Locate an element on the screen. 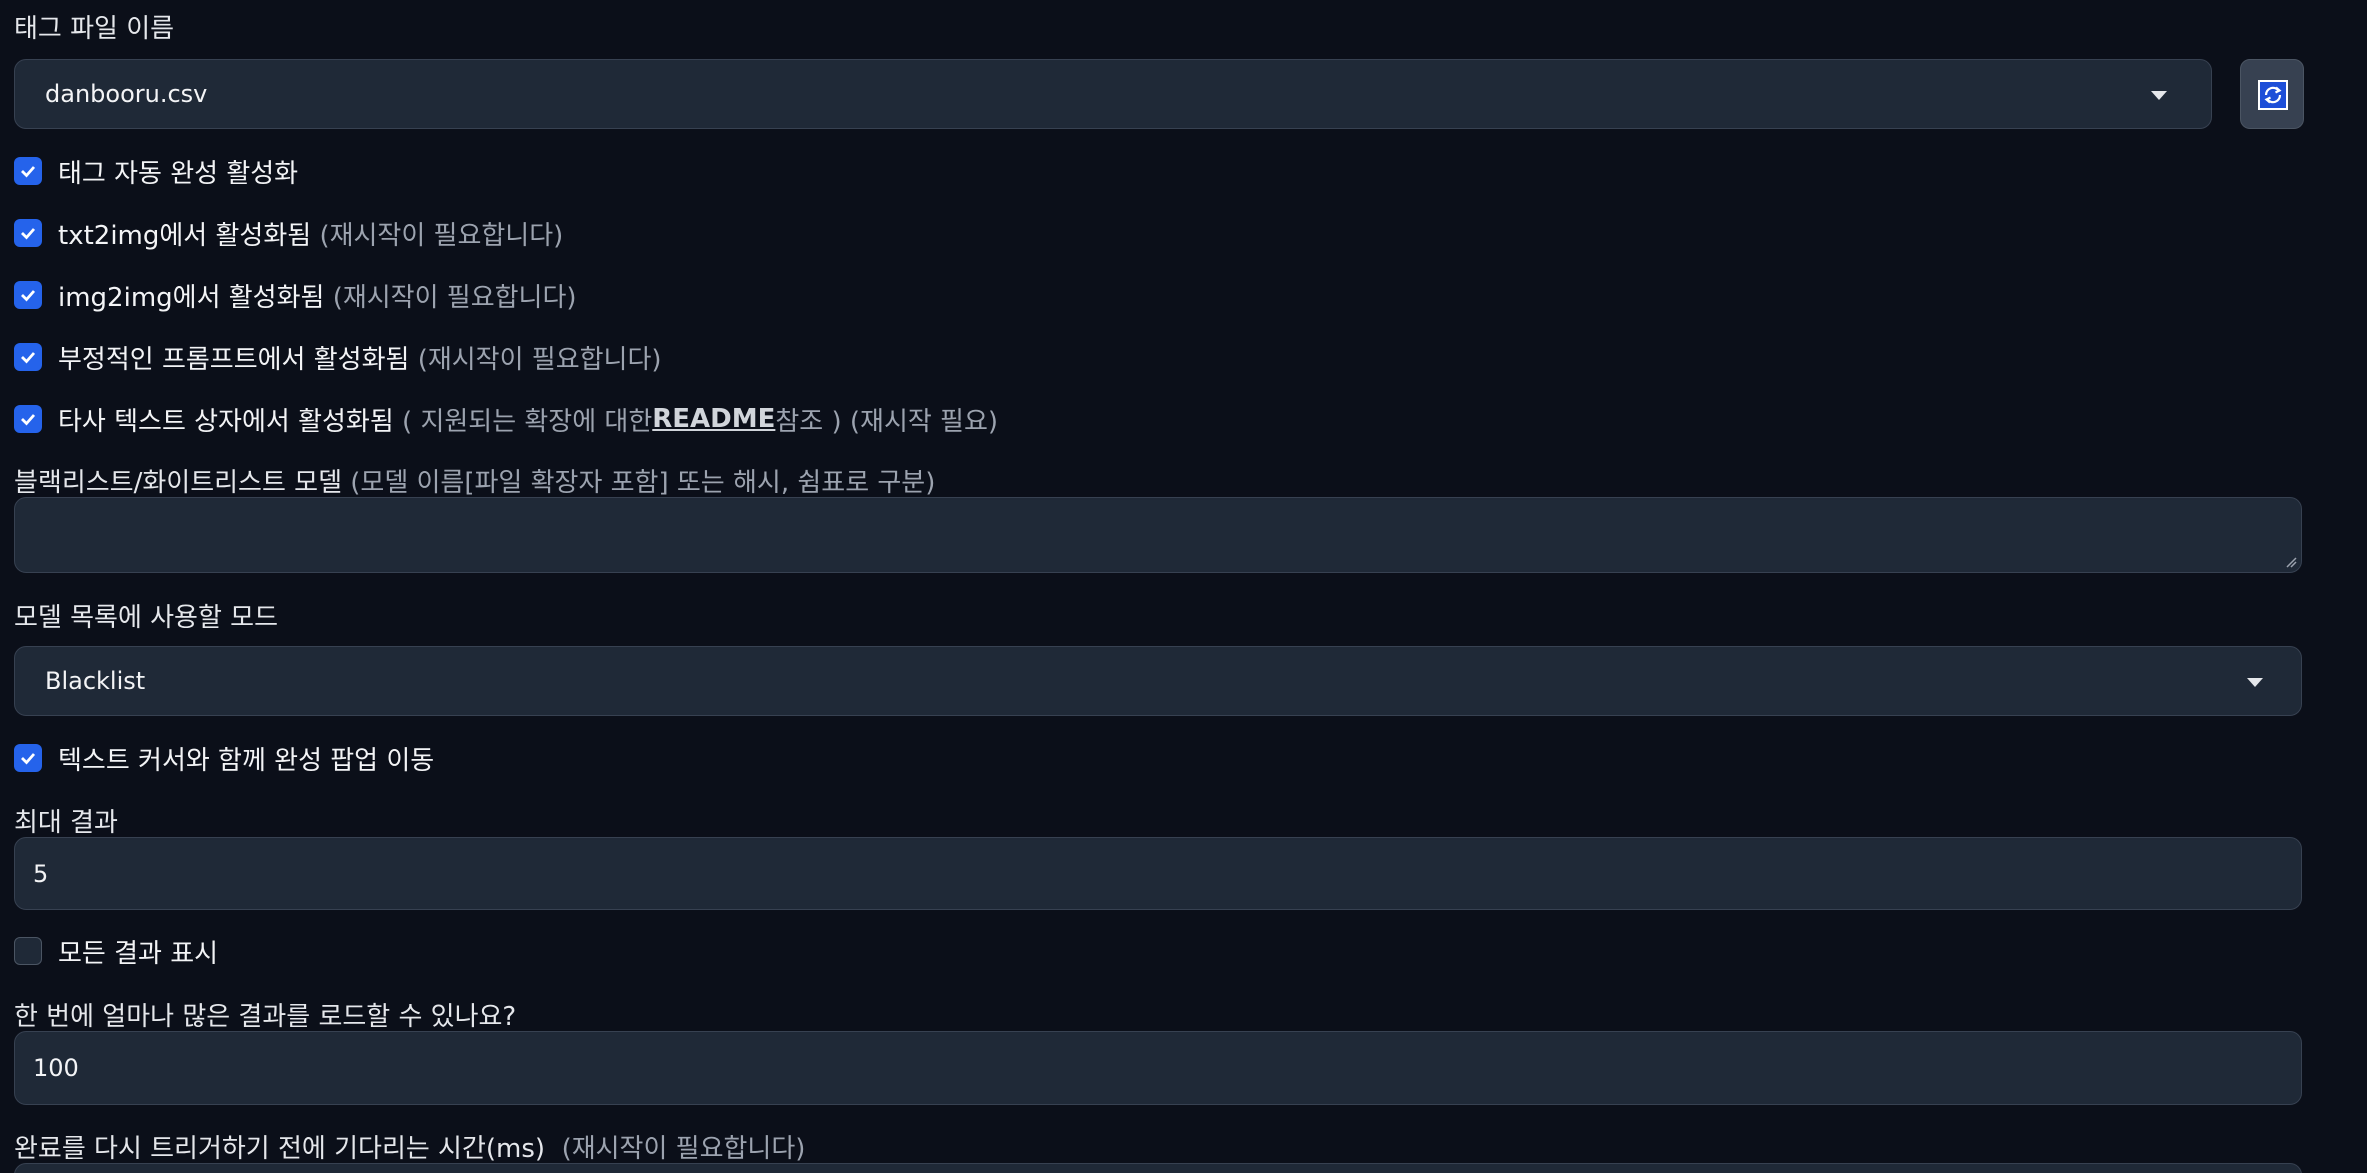 The height and width of the screenshot is (1173, 2367). txt2img-label: txt2img에서 활성화됨 is located at coordinates (185, 235).